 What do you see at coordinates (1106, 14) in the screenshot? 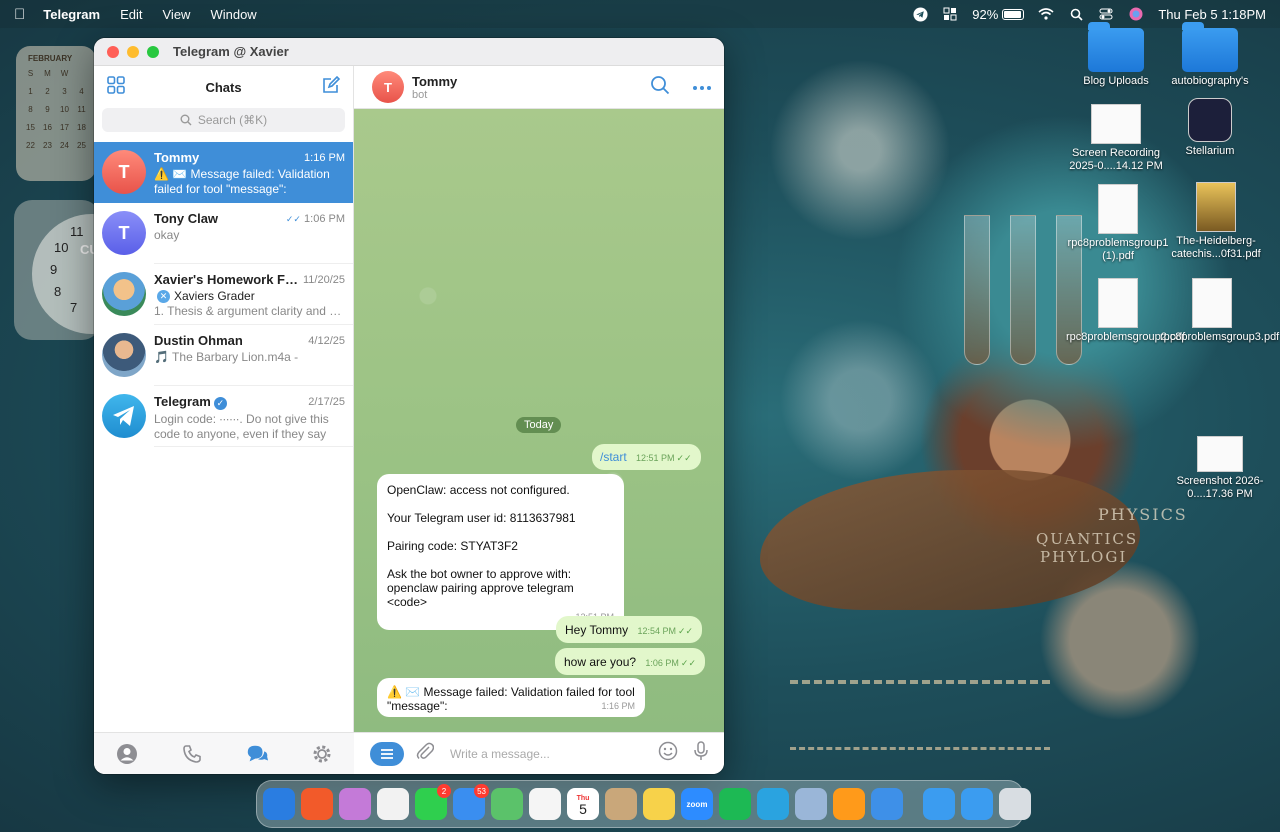
I see `control-center-icon` at bounding box center [1106, 14].